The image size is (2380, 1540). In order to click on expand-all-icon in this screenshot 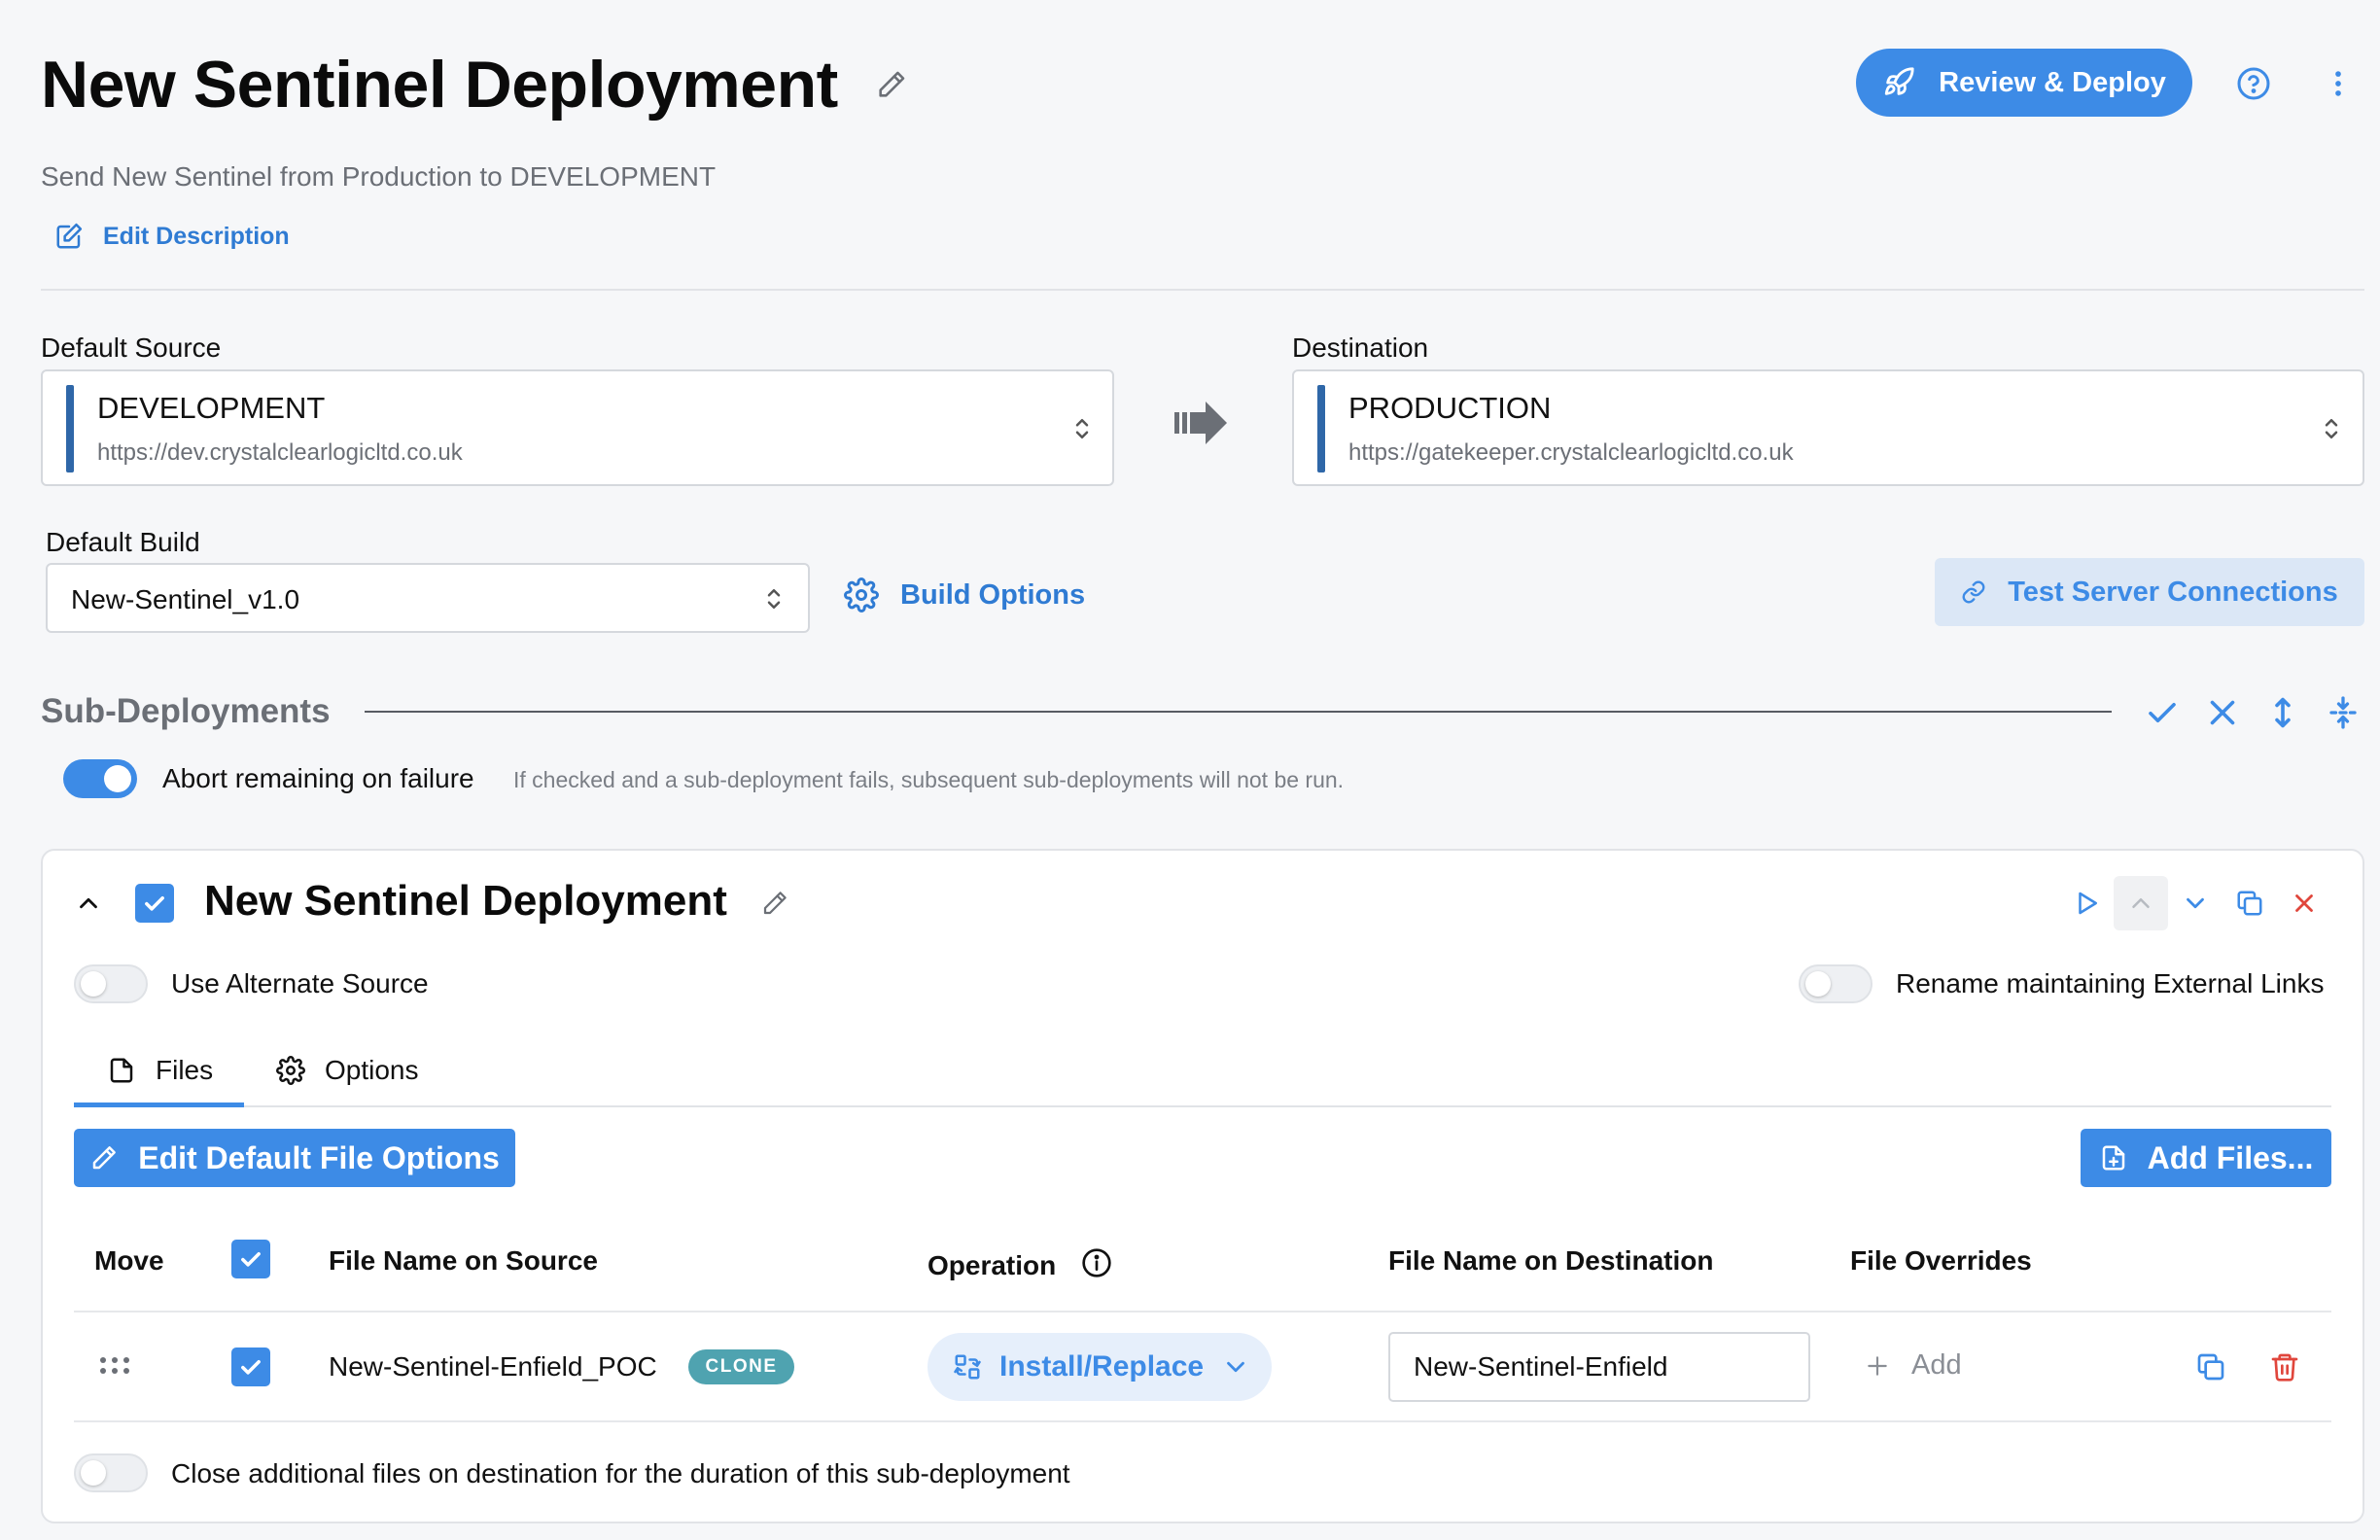, I will do `click(2282, 712)`.